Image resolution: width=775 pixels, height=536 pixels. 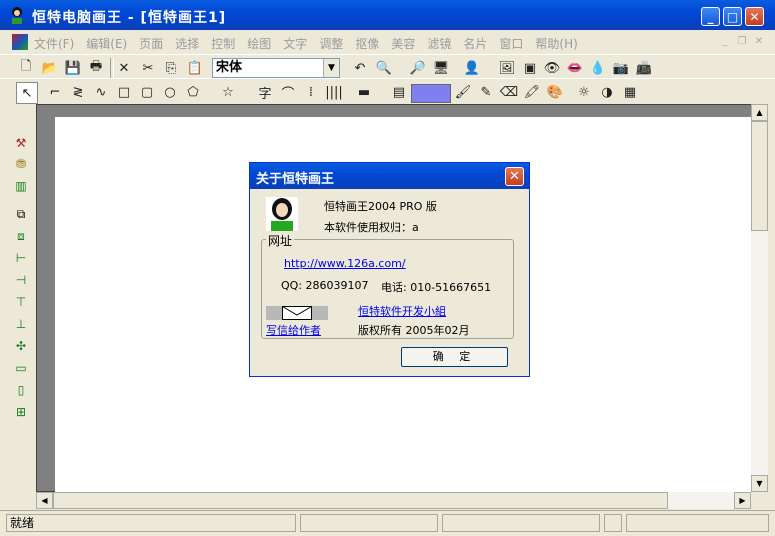 What do you see at coordinates (288, 92) in the screenshot?
I see `arc-text-icon: ⌒` at bounding box center [288, 92].